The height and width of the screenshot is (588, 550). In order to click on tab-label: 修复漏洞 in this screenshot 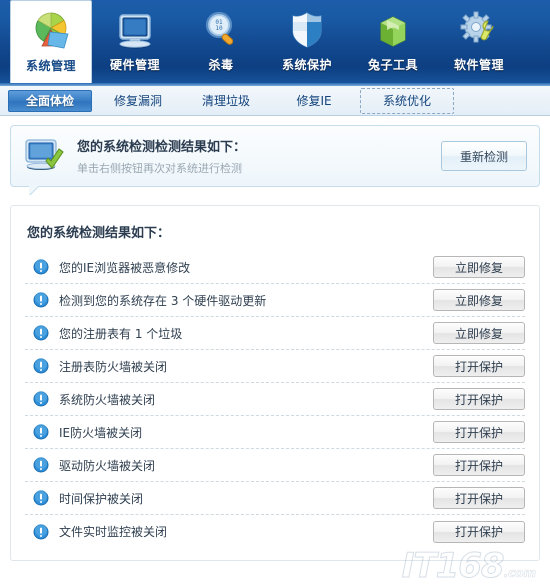, I will do `click(137, 101)`.